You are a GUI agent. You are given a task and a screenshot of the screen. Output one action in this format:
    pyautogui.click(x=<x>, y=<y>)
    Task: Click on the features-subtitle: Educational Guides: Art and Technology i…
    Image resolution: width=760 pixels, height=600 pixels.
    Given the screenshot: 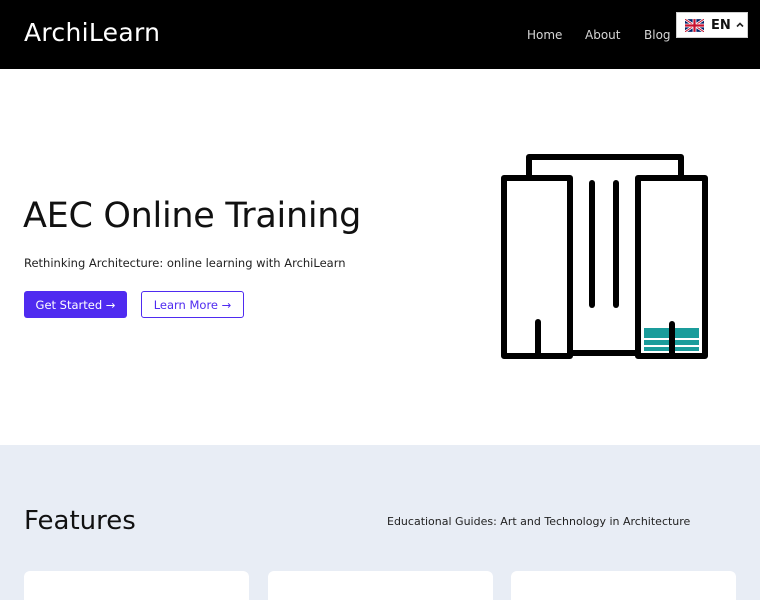 What is the action you would take?
    pyautogui.click(x=539, y=521)
    